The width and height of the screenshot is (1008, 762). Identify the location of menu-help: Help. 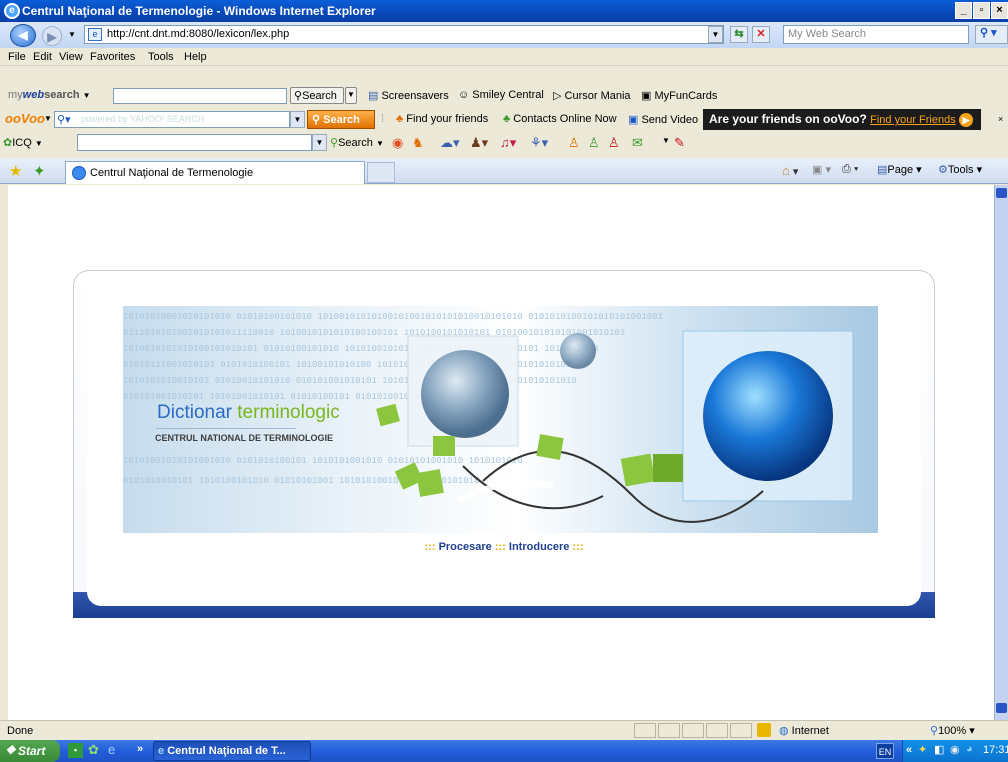
(195, 57).